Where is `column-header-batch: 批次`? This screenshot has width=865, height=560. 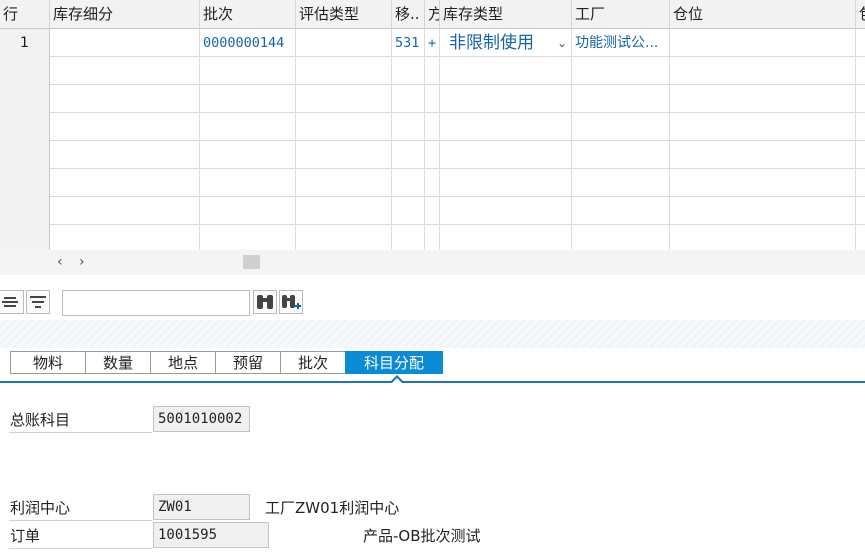 column-header-batch: 批次 is located at coordinates (248, 14).